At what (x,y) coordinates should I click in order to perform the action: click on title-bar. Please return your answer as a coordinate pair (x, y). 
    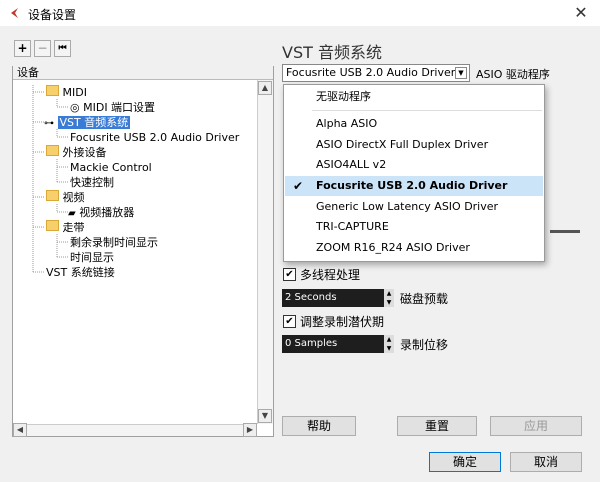
    Looking at the image, I should click on (300, 13).